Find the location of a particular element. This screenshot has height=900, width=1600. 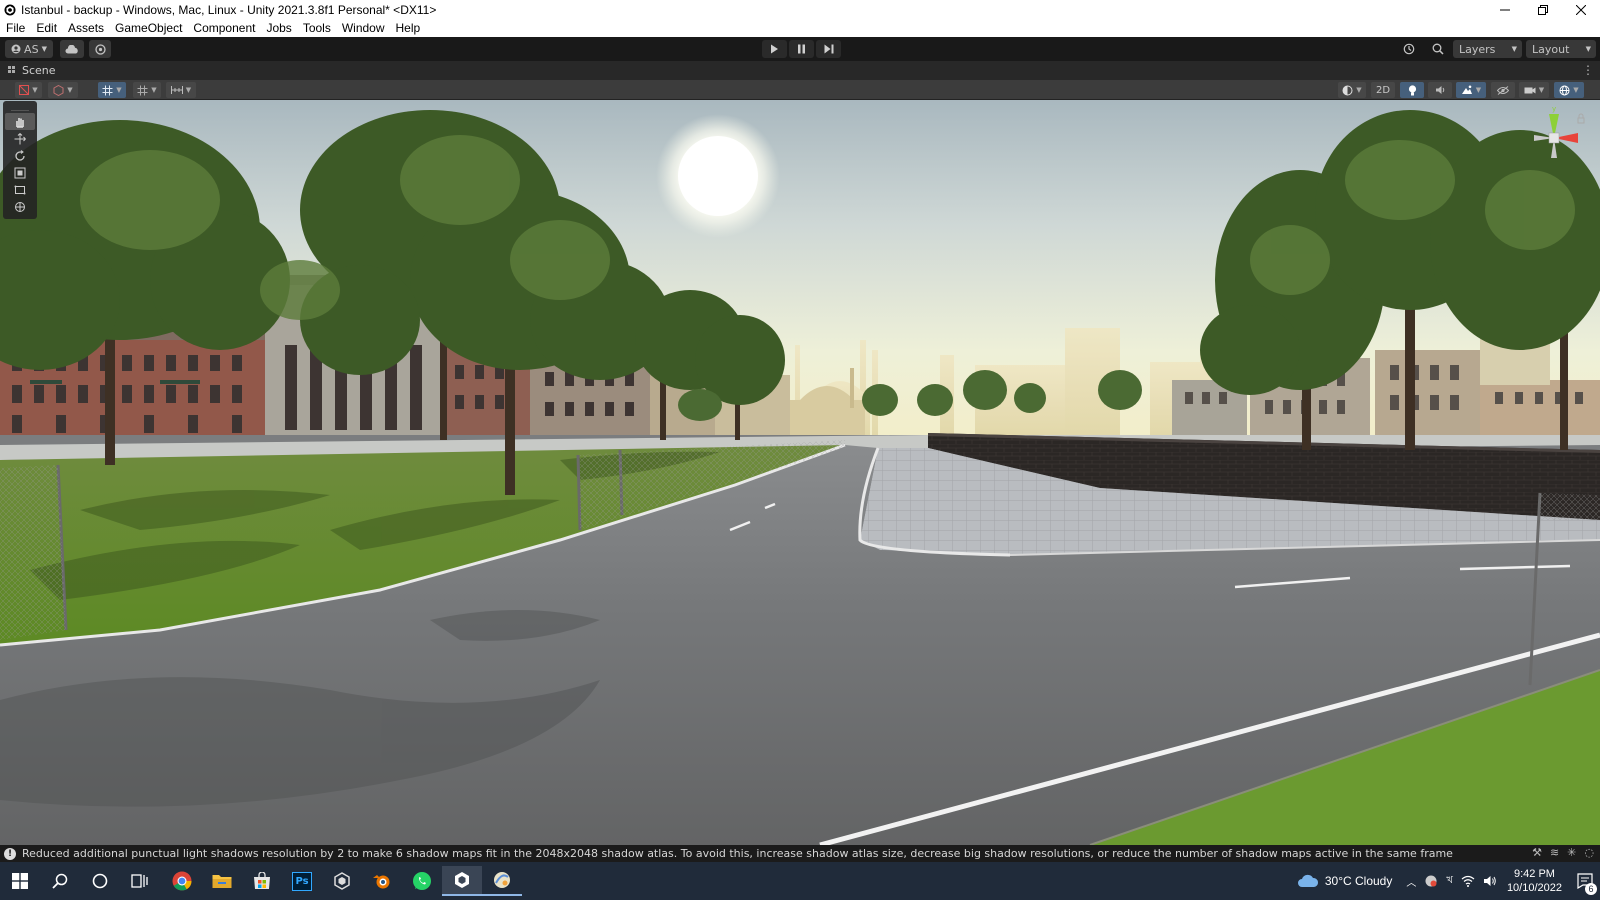

hand-tool-icon is located at coordinates (20, 122).